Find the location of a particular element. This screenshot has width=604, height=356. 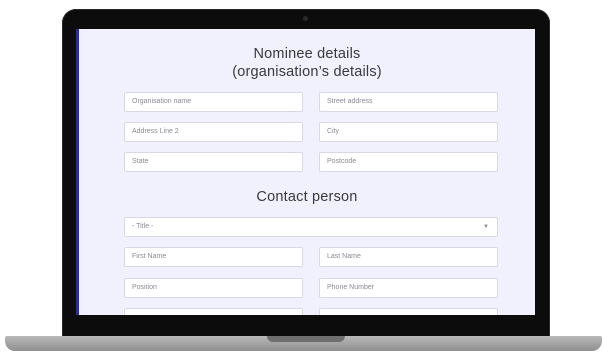

street-address-input: Street address is located at coordinates (408, 102).